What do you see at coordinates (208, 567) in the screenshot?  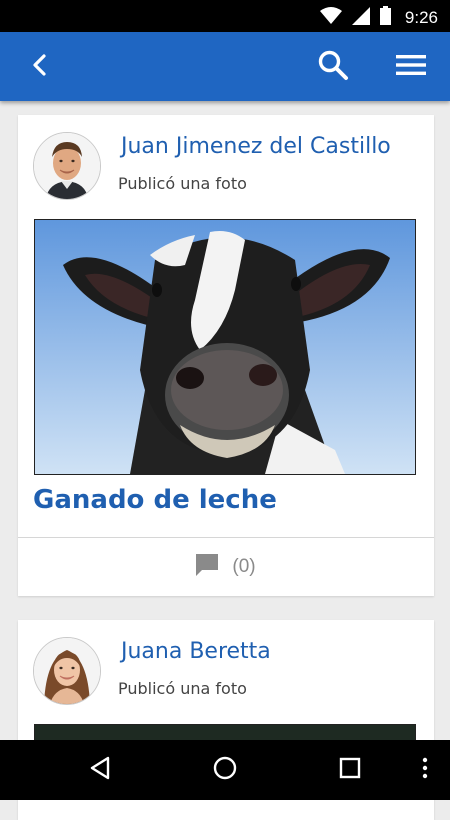 I see `comment-icon` at bounding box center [208, 567].